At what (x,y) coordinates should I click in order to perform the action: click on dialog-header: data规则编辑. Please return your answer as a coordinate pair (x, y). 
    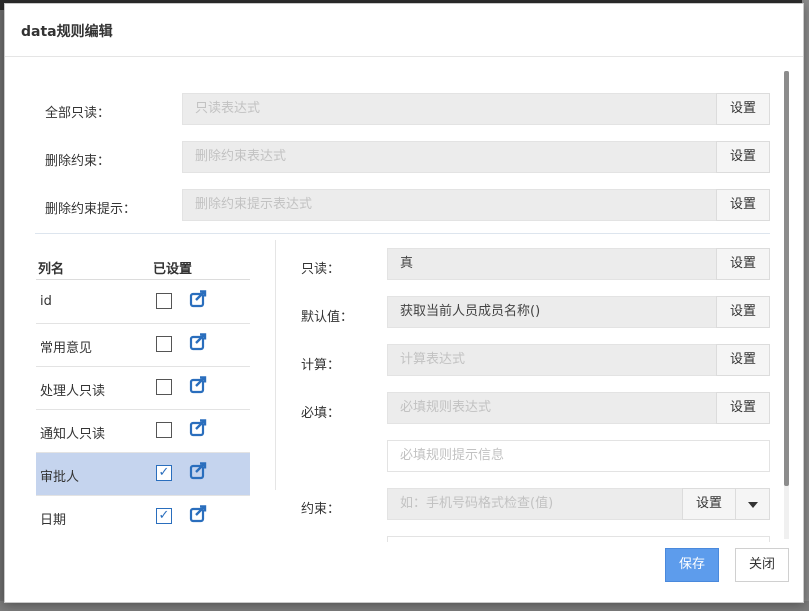
    Looking at the image, I should click on (404, 30).